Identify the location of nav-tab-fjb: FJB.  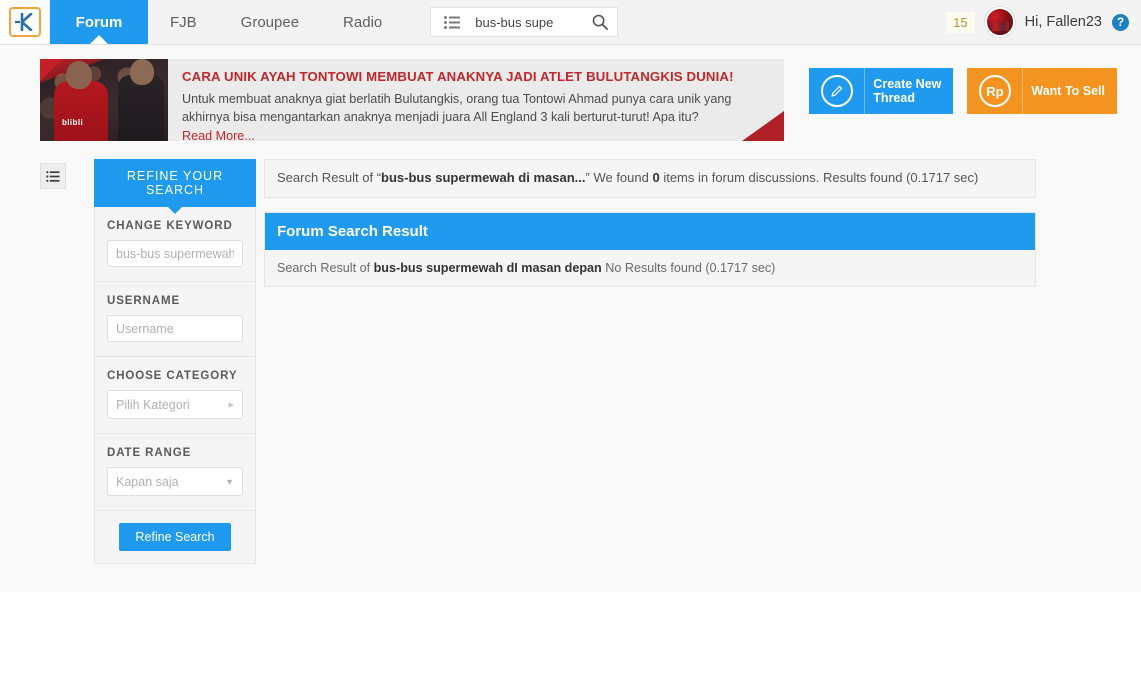
(183, 22).